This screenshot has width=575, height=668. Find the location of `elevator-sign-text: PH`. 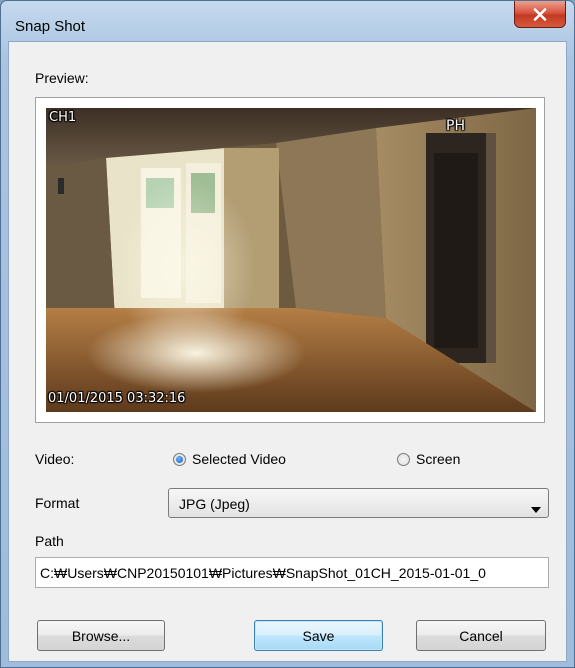

elevator-sign-text: PH is located at coordinates (455, 126).